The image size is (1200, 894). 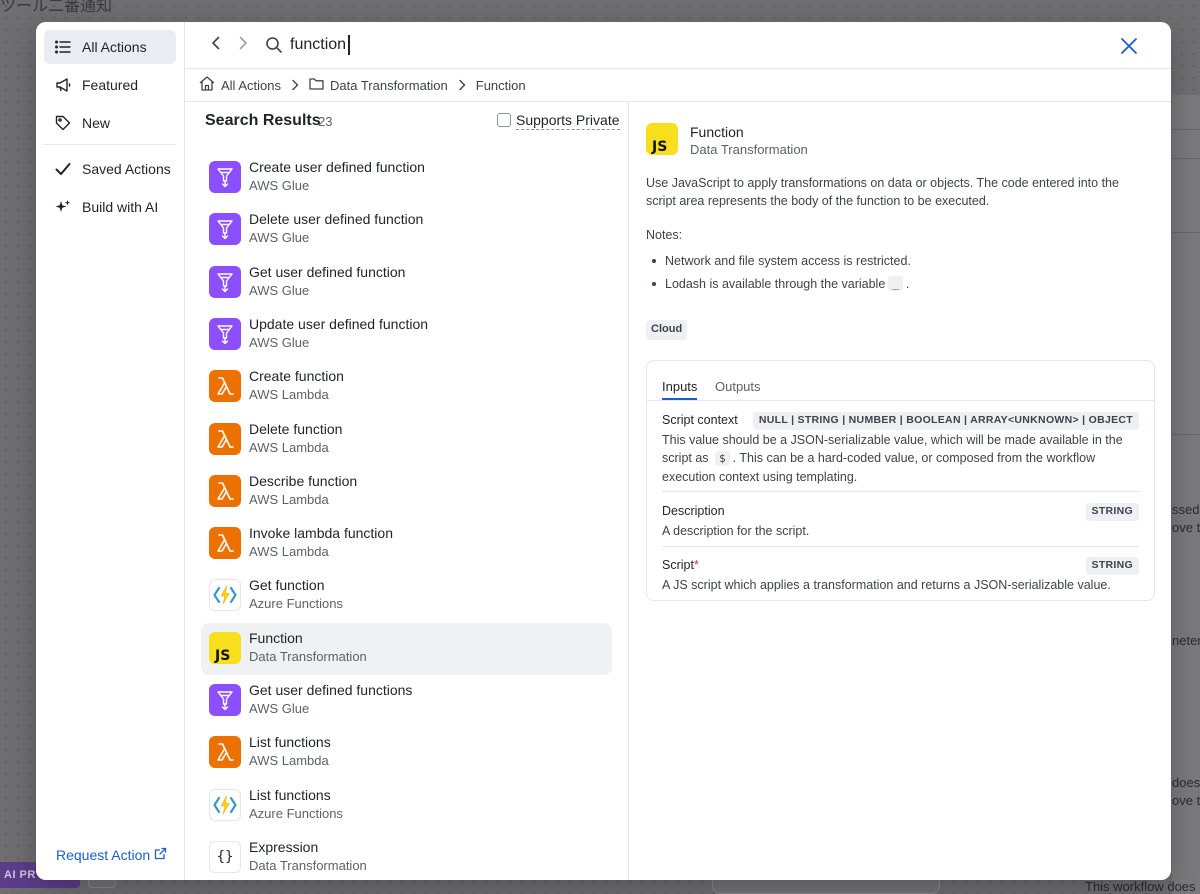 I want to click on back-button, so click(x=216, y=45).